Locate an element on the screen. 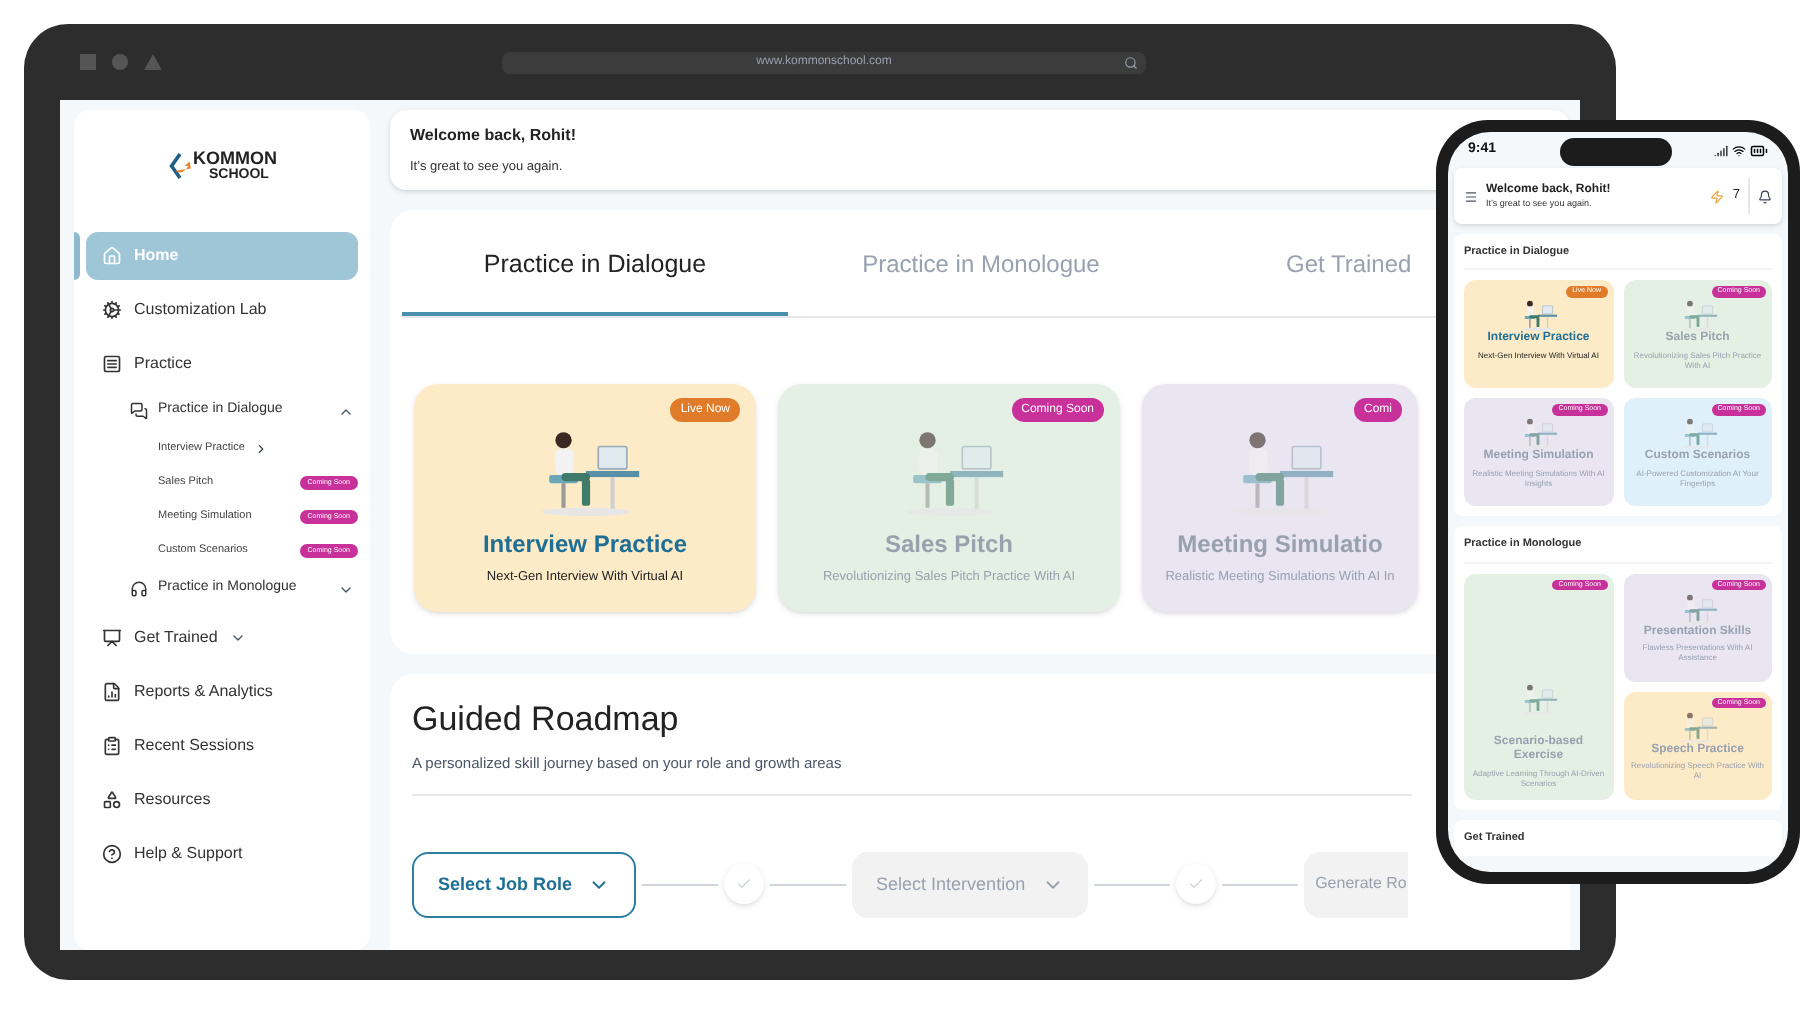  nav-label: Help & Support is located at coordinates (188, 853).